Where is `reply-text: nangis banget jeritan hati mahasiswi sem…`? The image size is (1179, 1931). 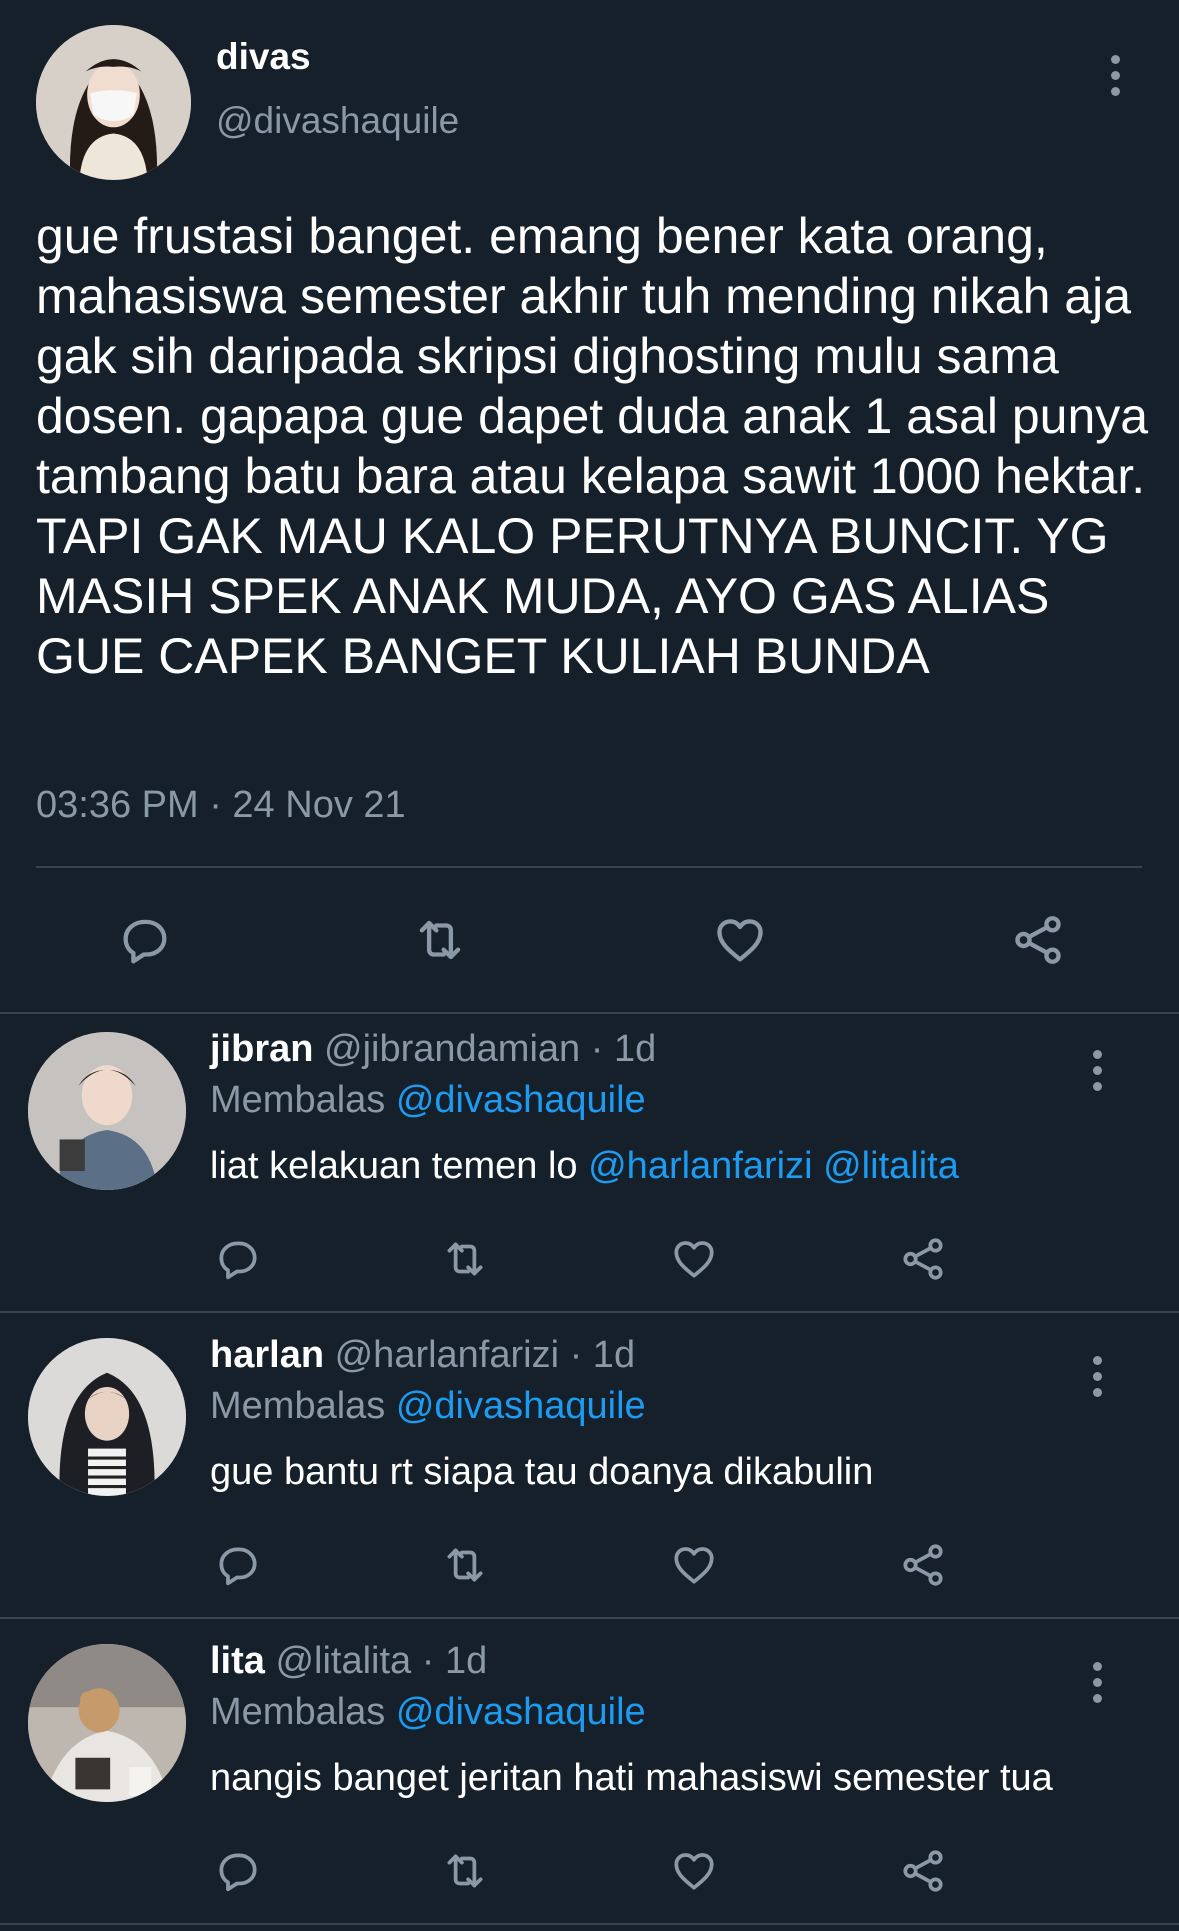 reply-text: nangis banget jeritan hati mahasiswi sem… is located at coordinates (631, 1778).